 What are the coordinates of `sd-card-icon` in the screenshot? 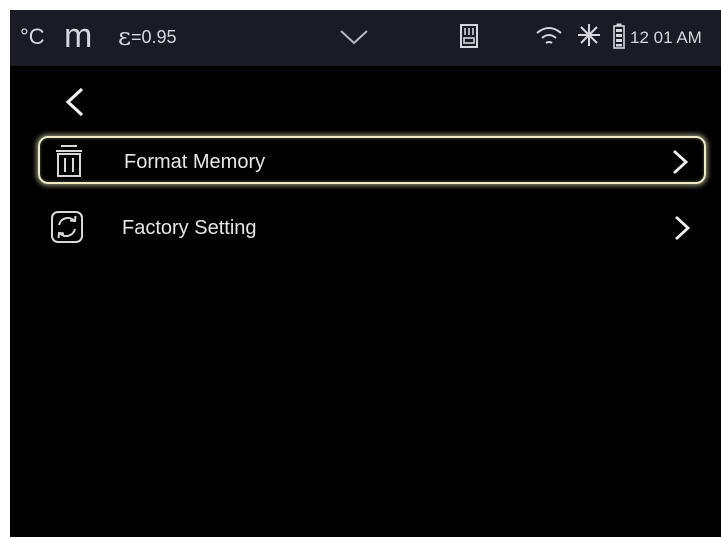 It's located at (469, 36).